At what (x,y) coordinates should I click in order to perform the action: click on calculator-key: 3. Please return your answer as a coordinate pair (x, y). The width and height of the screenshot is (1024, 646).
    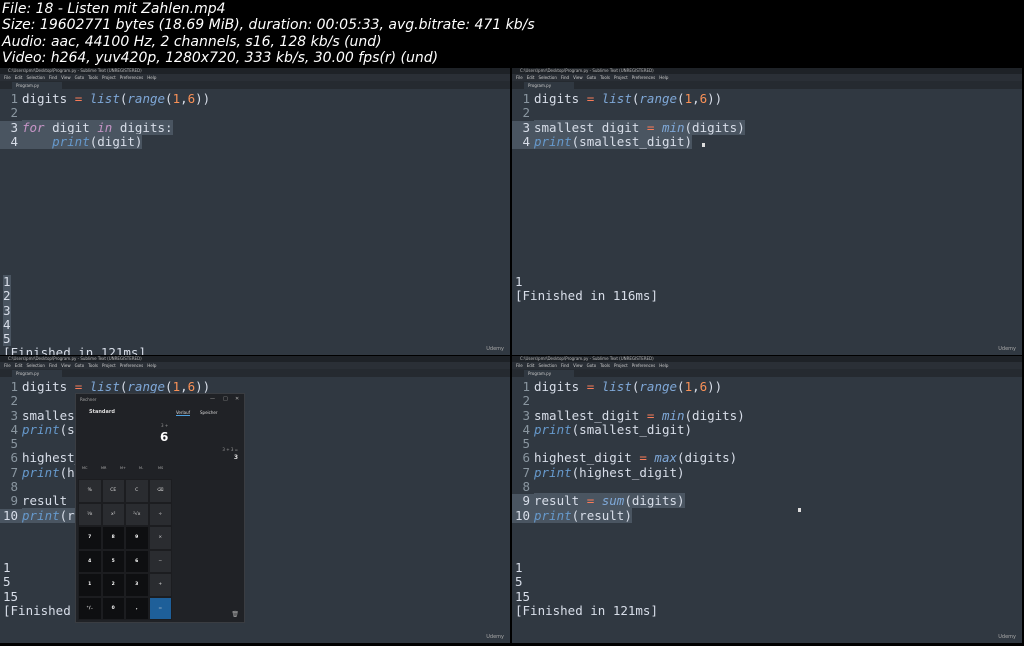
    Looking at the image, I should click on (137, 585).